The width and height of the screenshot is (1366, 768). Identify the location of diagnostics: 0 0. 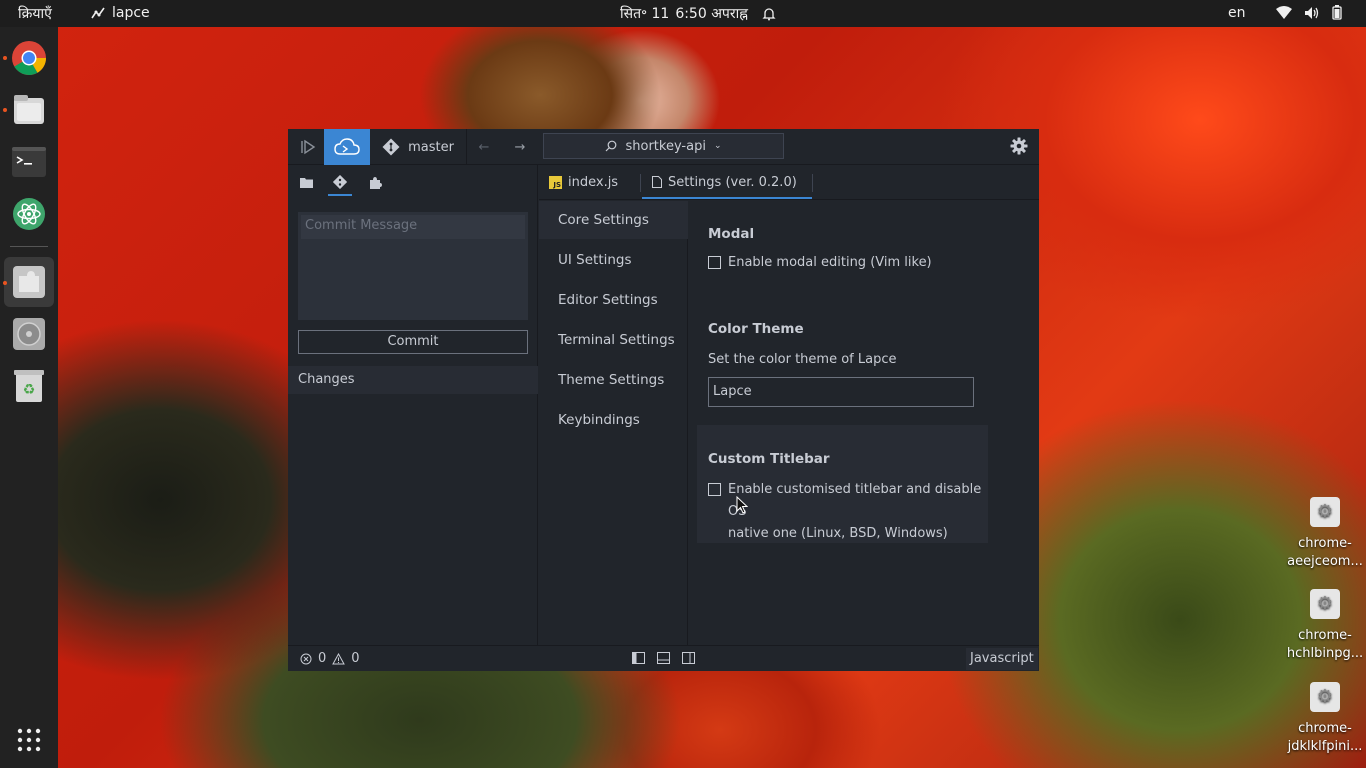
(330, 658).